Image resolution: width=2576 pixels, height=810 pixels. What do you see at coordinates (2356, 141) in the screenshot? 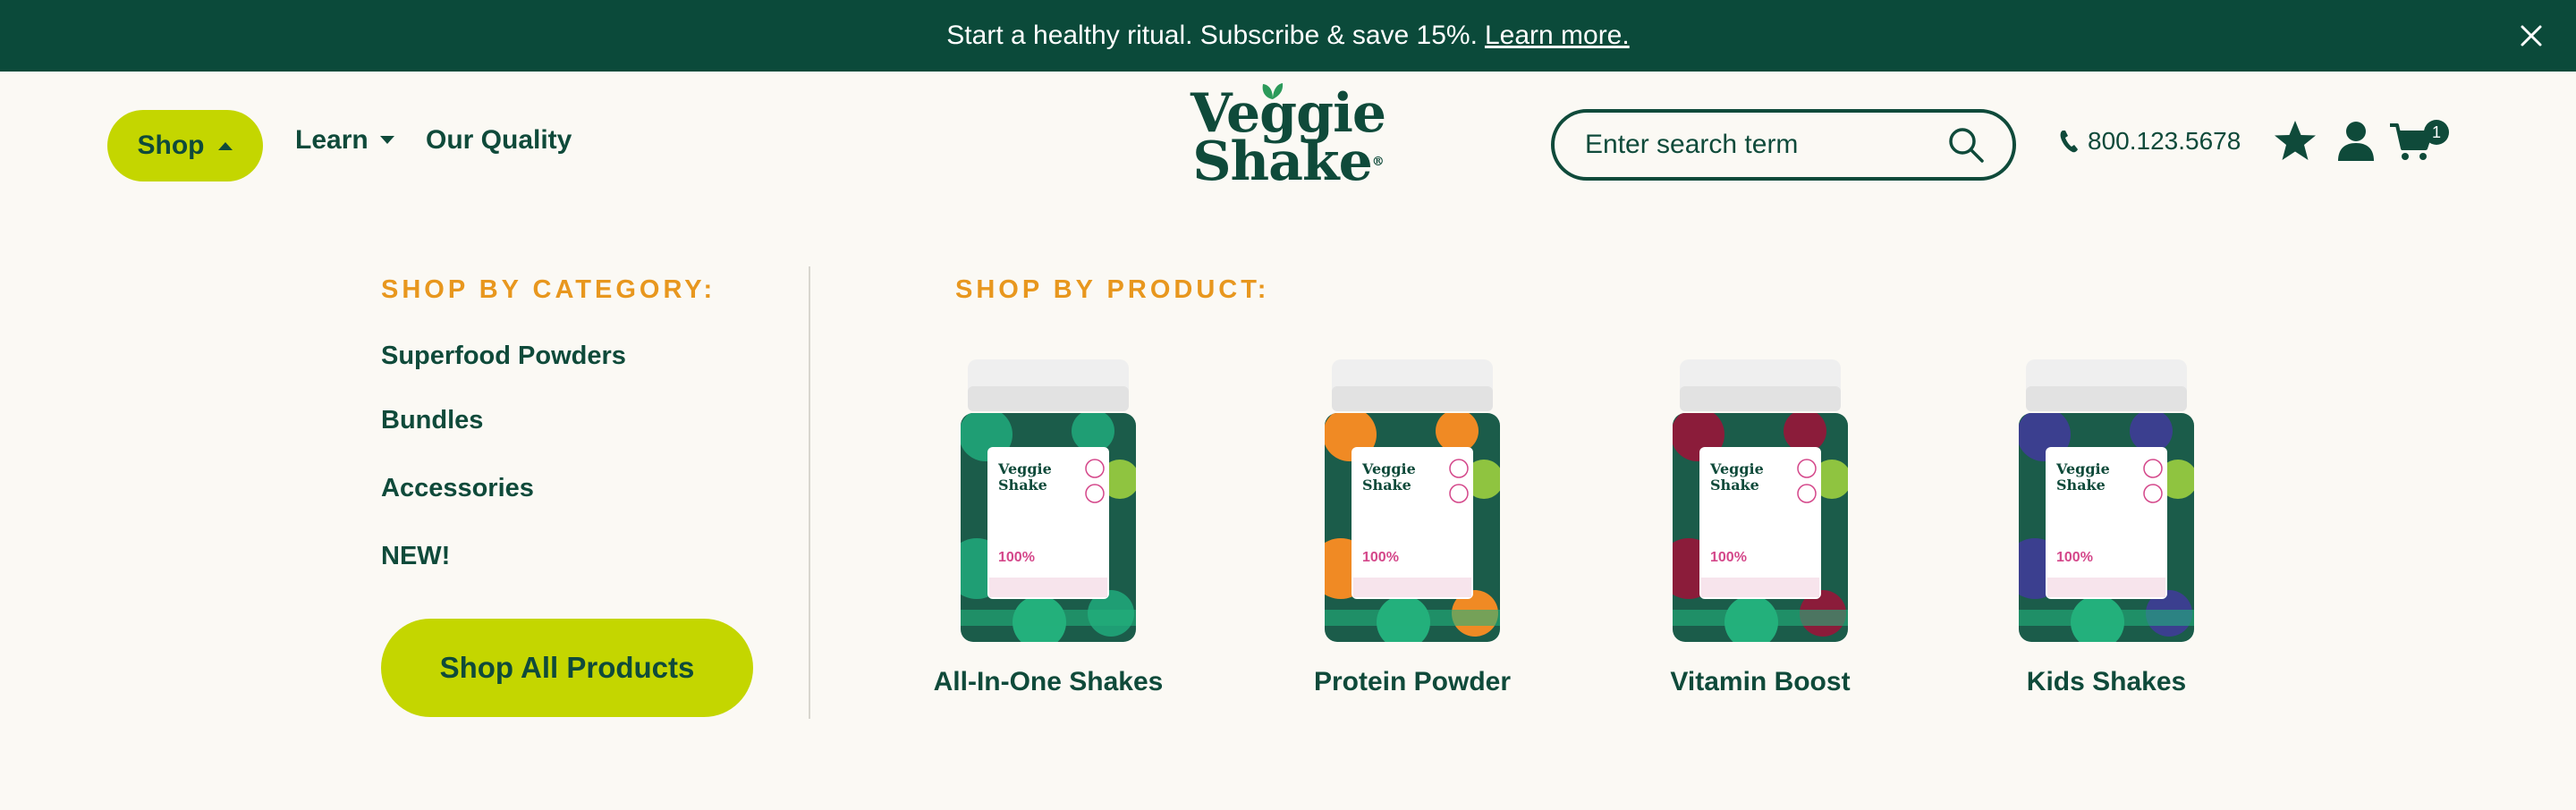
I see `account-icon` at bounding box center [2356, 141].